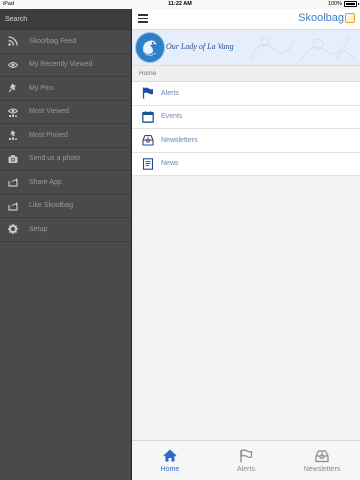  Describe the element at coordinates (343, 4) in the screenshot. I see `battery-indicator: 100%` at that location.